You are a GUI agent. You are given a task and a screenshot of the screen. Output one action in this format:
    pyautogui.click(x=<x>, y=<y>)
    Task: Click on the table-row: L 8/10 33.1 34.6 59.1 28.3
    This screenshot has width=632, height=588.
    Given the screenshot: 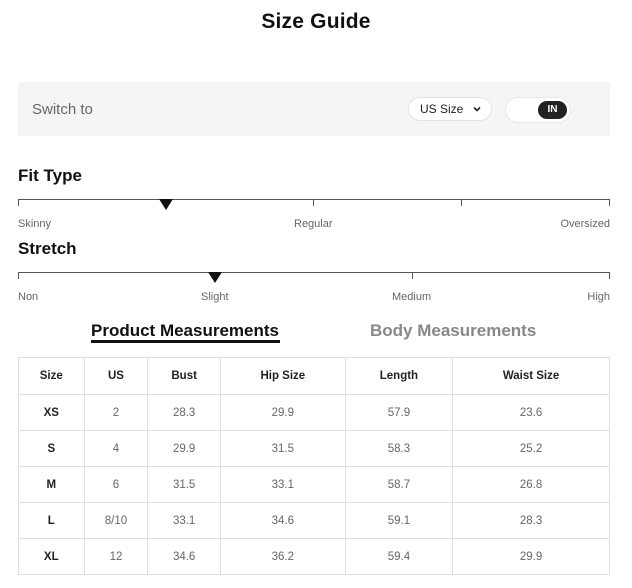 What is the action you would take?
    pyautogui.click(x=314, y=520)
    